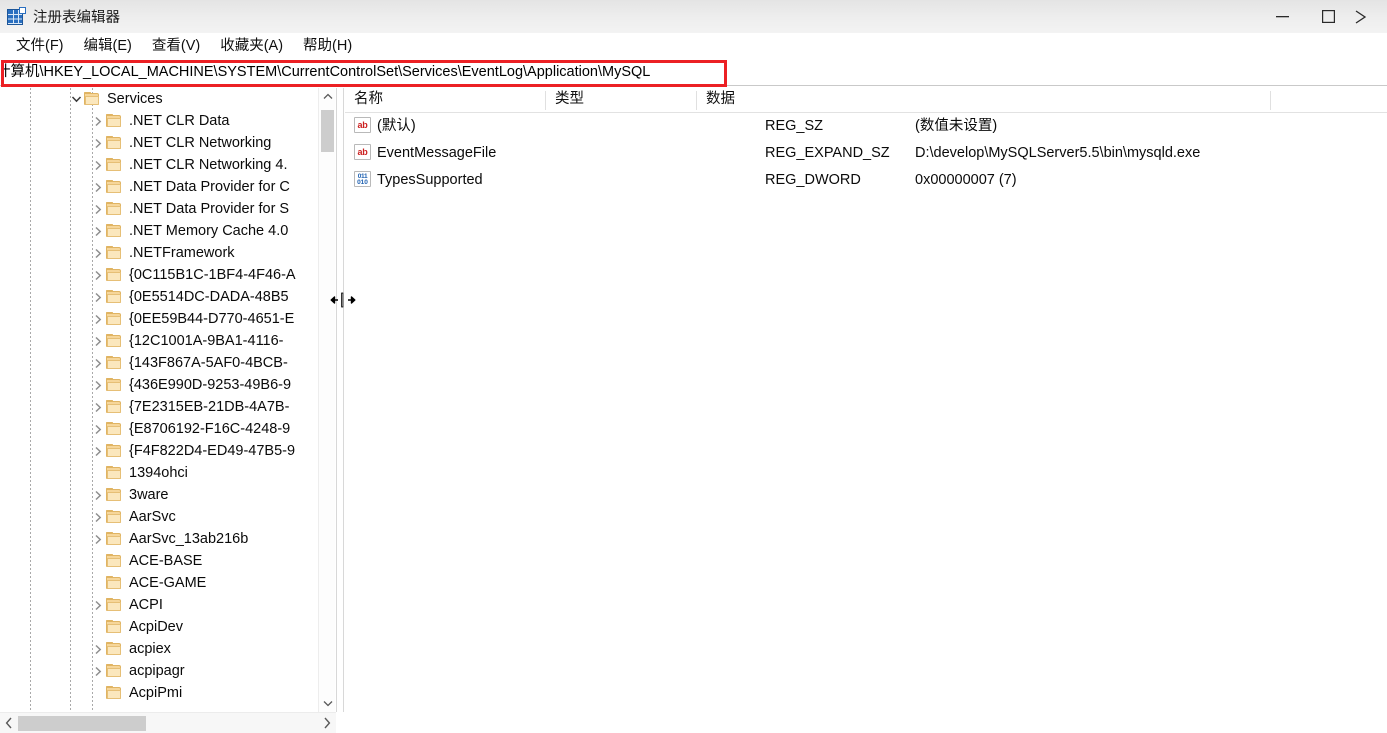 The width and height of the screenshot is (1387, 733). What do you see at coordinates (40, 46) in the screenshot?
I see `menu-file: 文件(F)` at bounding box center [40, 46].